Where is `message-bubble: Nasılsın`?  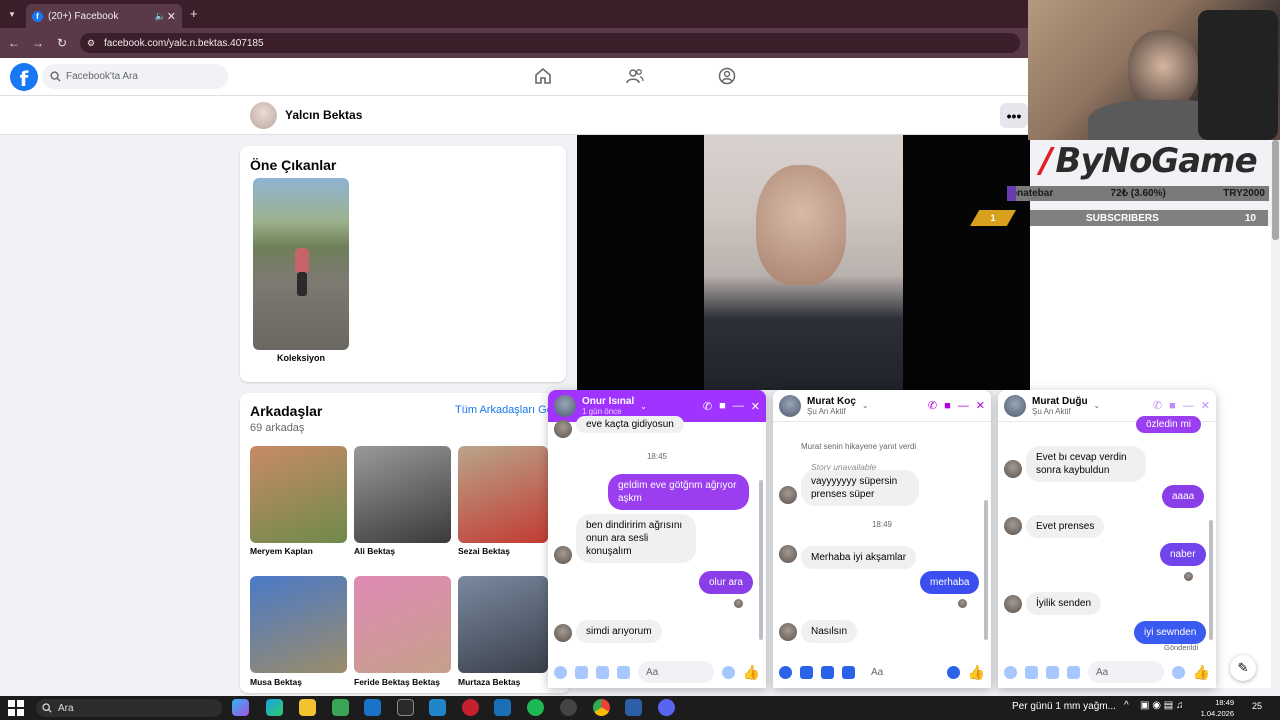 message-bubble: Nasılsın is located at coordinates (829, 631).